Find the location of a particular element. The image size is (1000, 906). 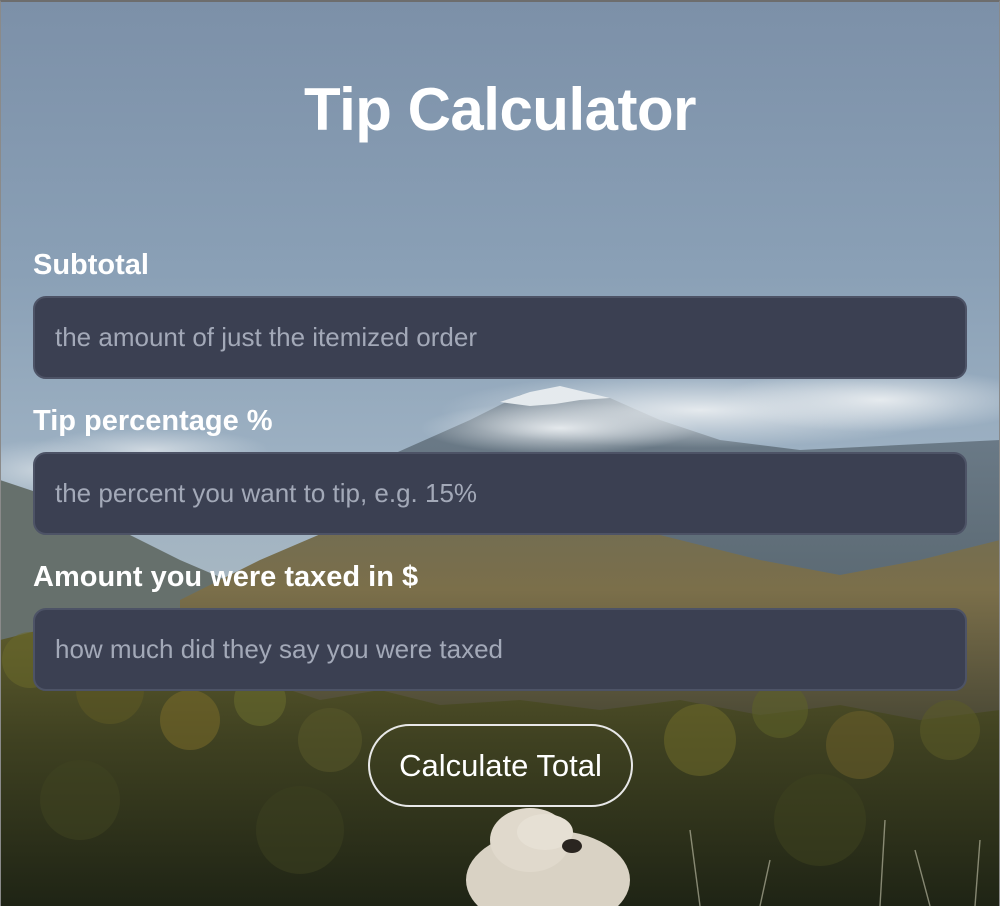

tip-percentage-label: Tip percentage % is located at coordinates (153, 421).